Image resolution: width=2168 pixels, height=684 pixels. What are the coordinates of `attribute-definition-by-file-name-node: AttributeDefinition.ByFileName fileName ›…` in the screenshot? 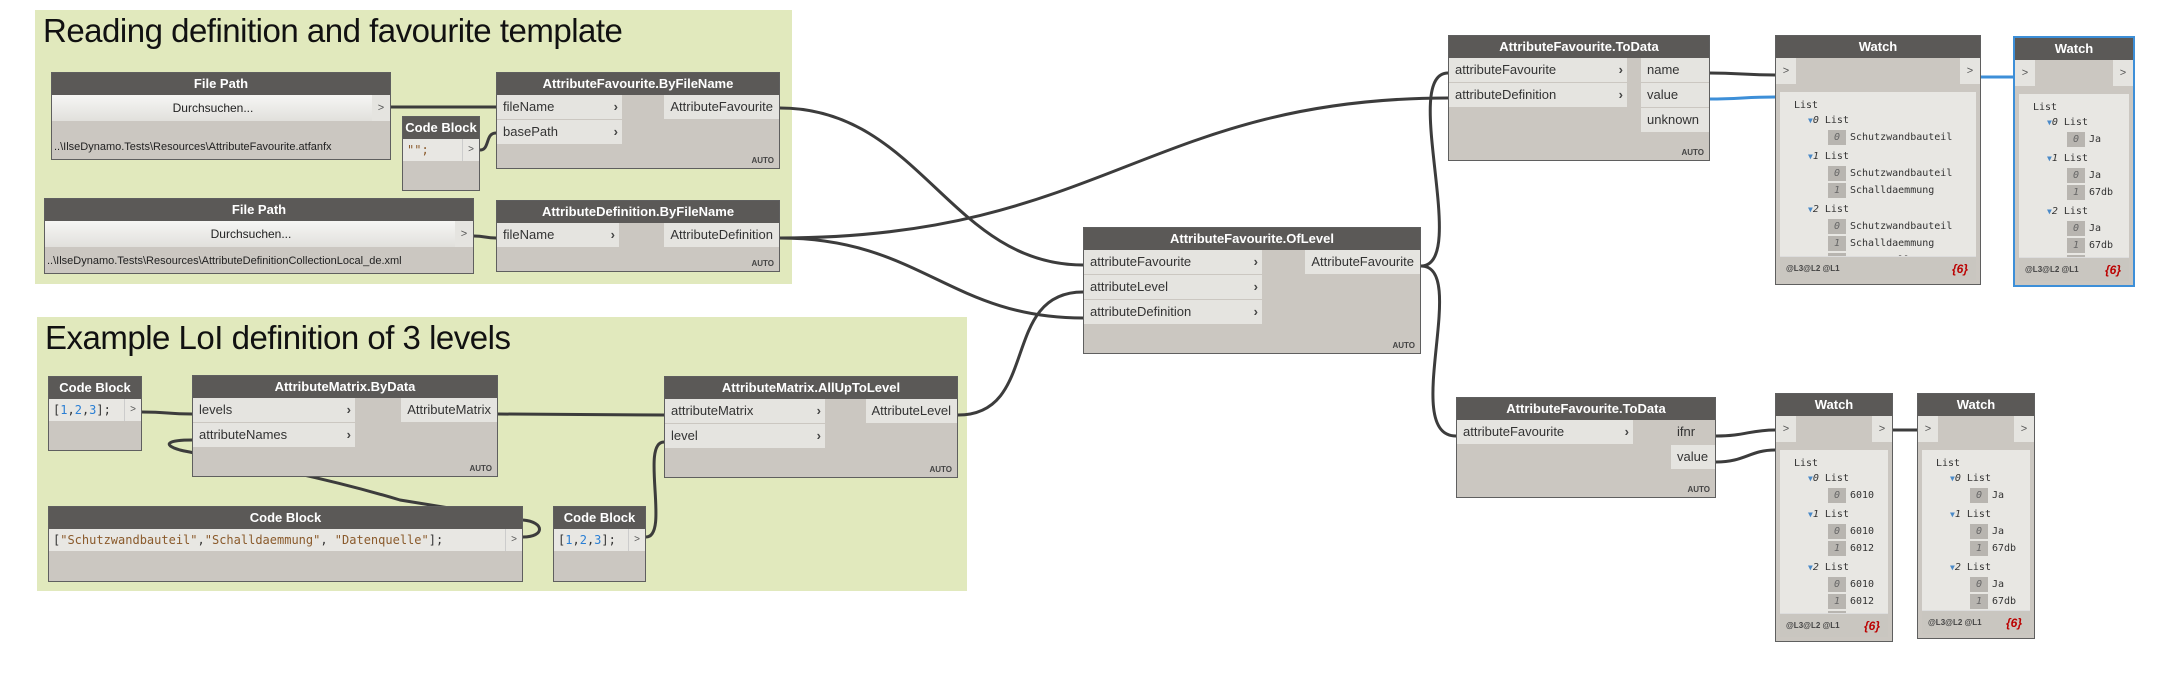 It's located at (638, 236).